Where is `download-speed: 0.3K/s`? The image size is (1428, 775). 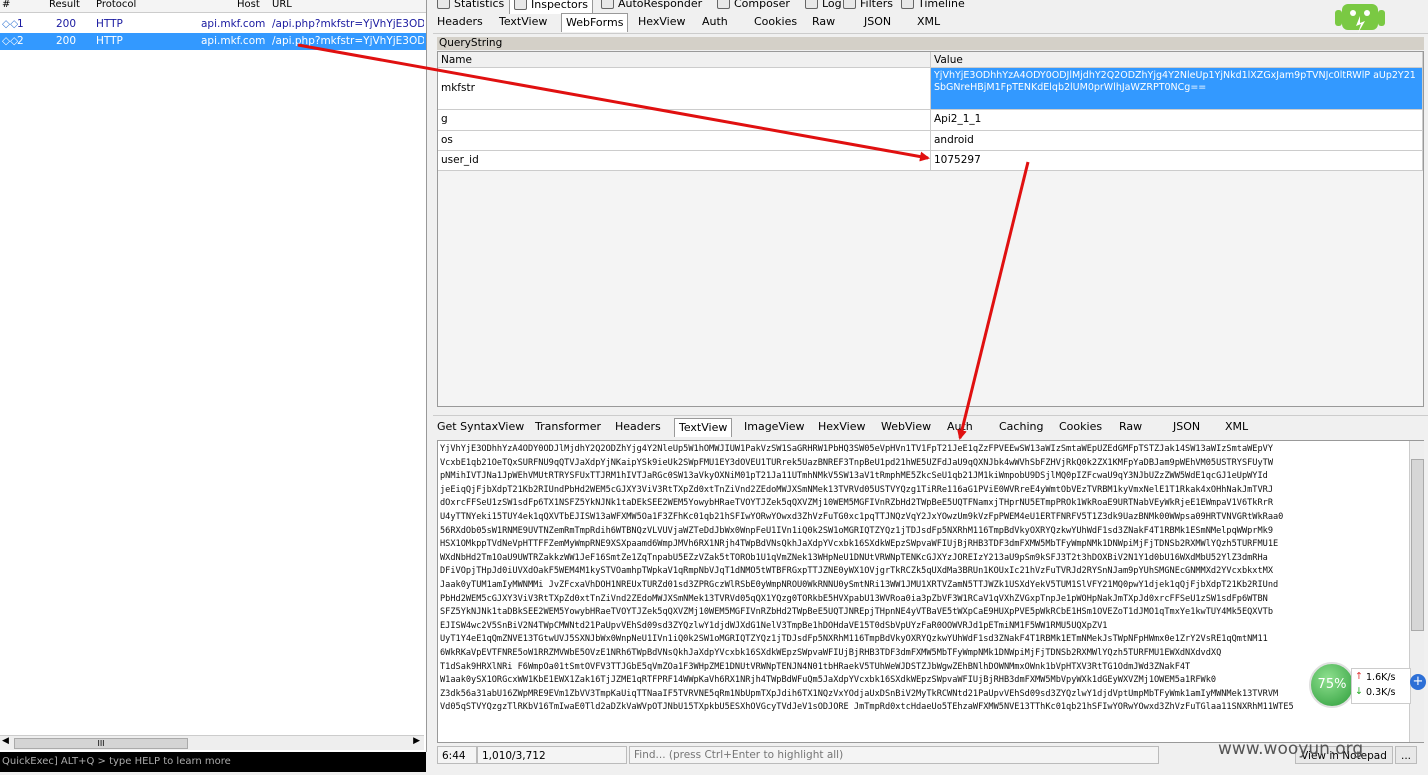
download-speed: 0.3K/s is located at coordinates (1381, 692).